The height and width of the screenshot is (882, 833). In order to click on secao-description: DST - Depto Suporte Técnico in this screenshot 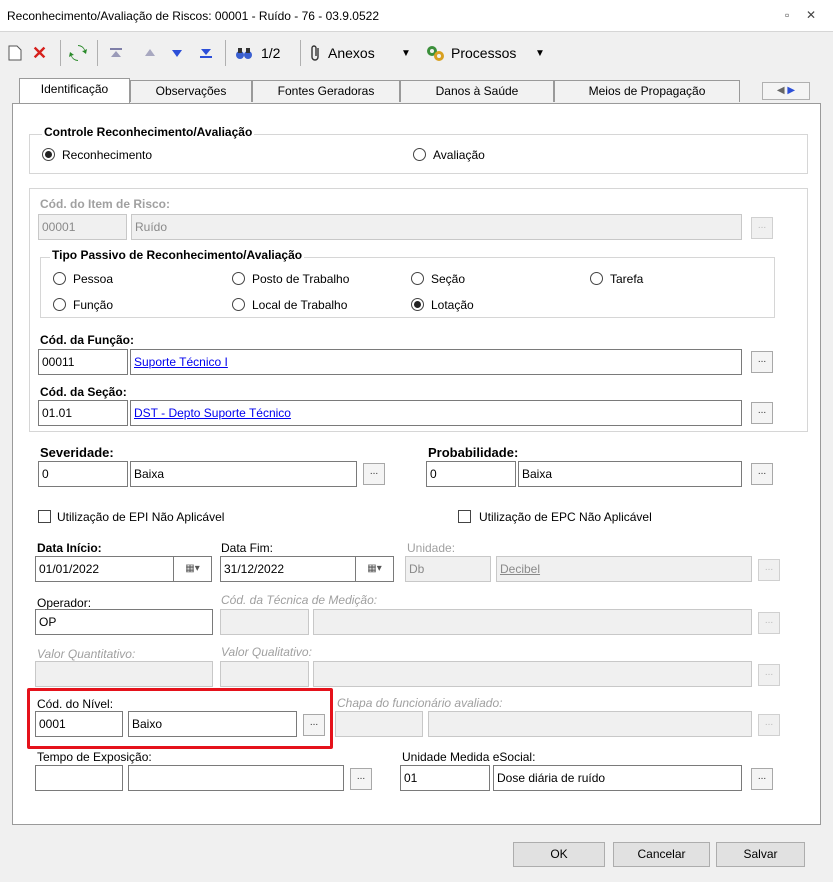, I will do `click(436, 413)`.